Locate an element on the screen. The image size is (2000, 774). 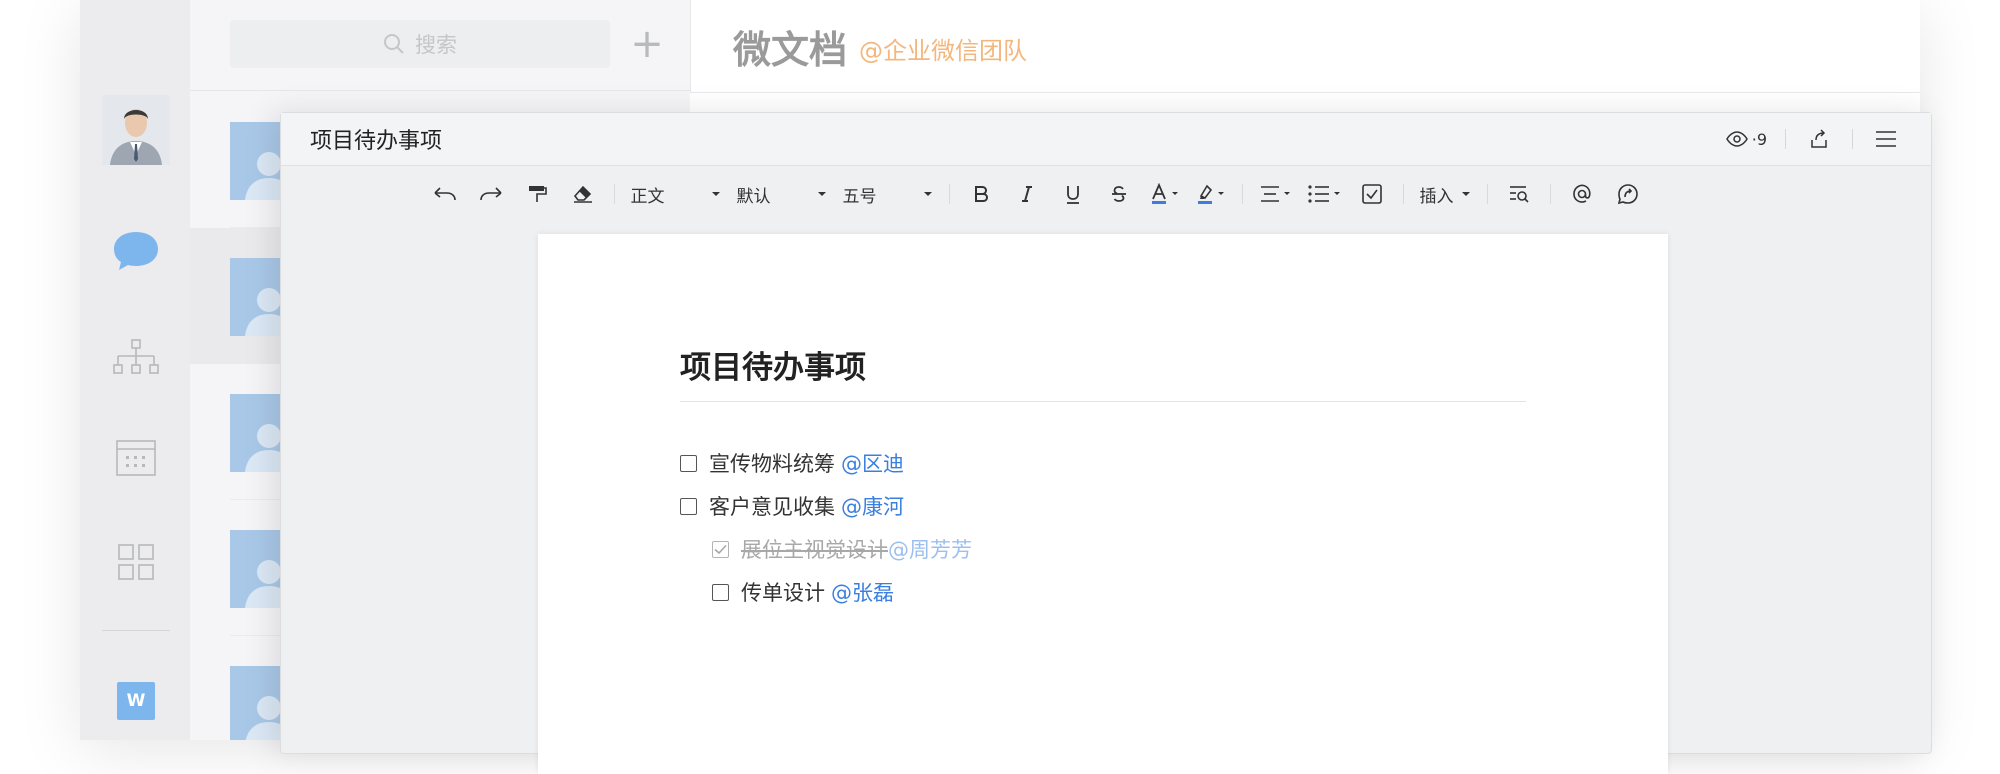
todo-item: 宣传物料统筹 @区迪 is located at coordinates (792, 463).